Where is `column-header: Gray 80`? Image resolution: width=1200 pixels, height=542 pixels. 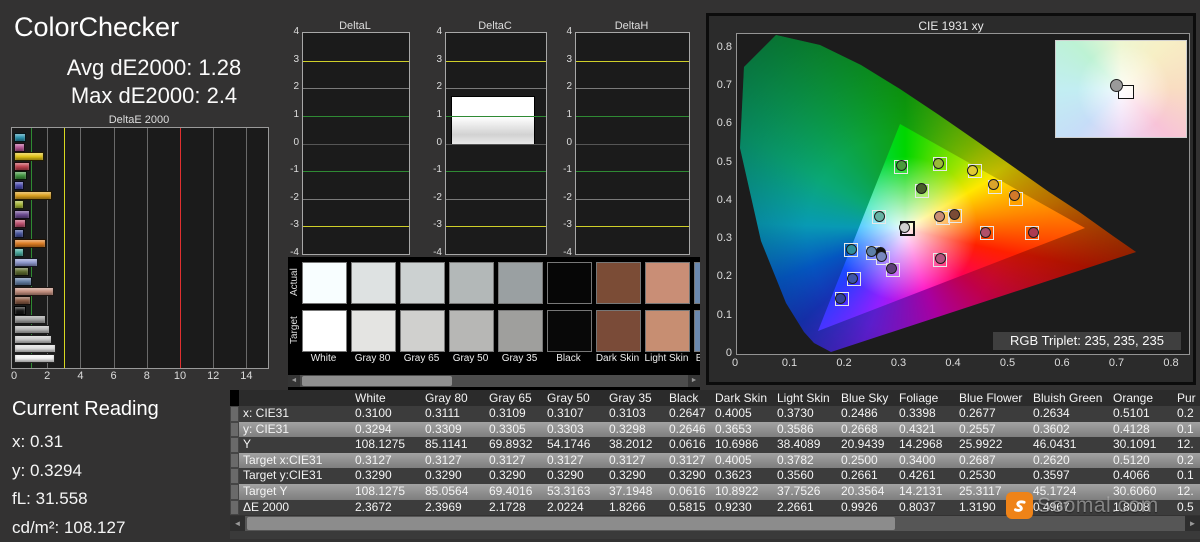 column-header: Gray 80 is located at coordinates (453, 398).